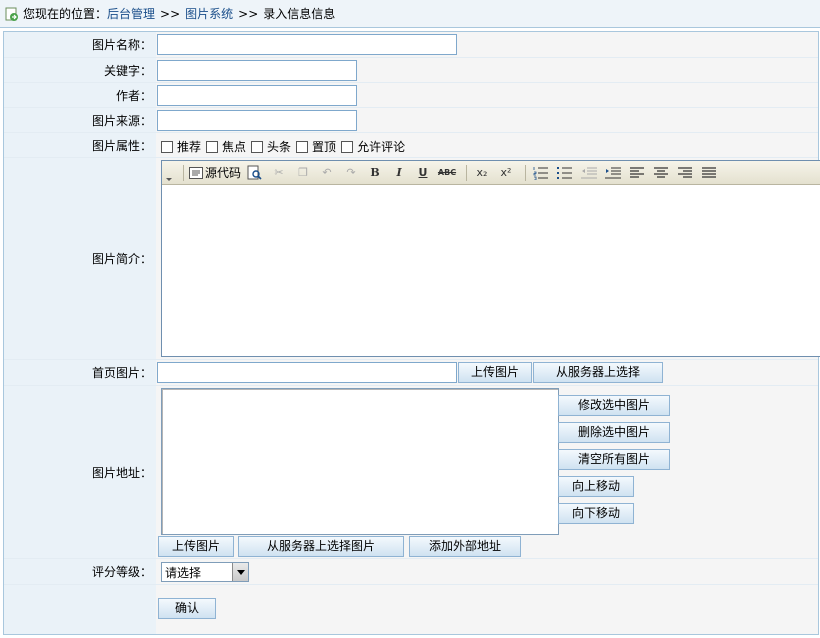  I want to click on author-cell, so click(487, 95).